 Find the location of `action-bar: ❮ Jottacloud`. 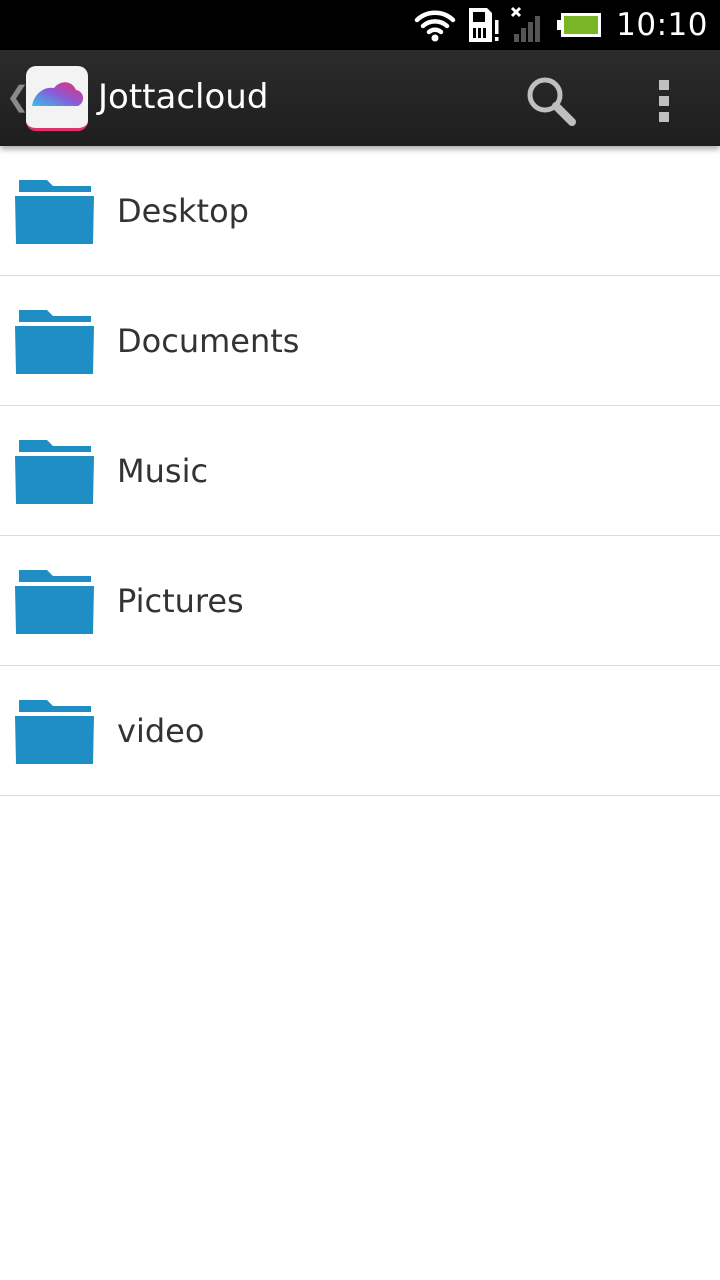

action-bar: ❮ Jottacloud is located at coordinates (360, 98).